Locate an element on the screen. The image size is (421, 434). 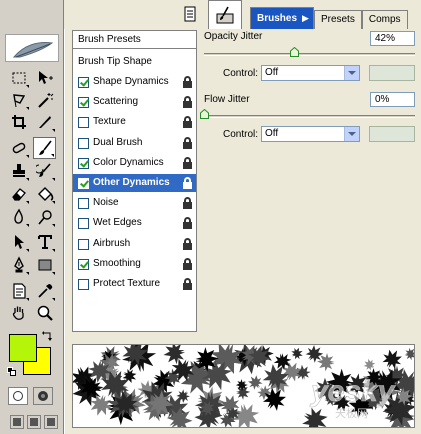
history-brush-icon is located at coordinates (43, 170).